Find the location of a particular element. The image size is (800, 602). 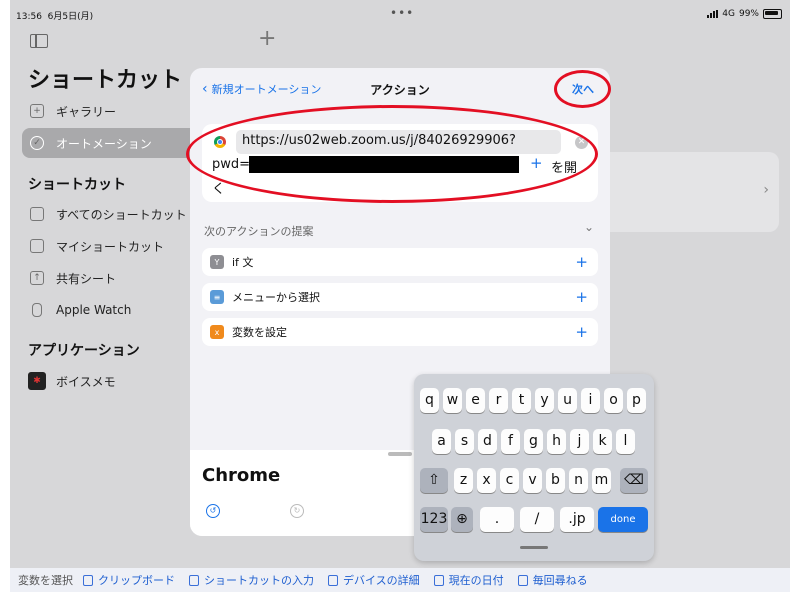

clipboard-icon is located at coordinates (88, 580).